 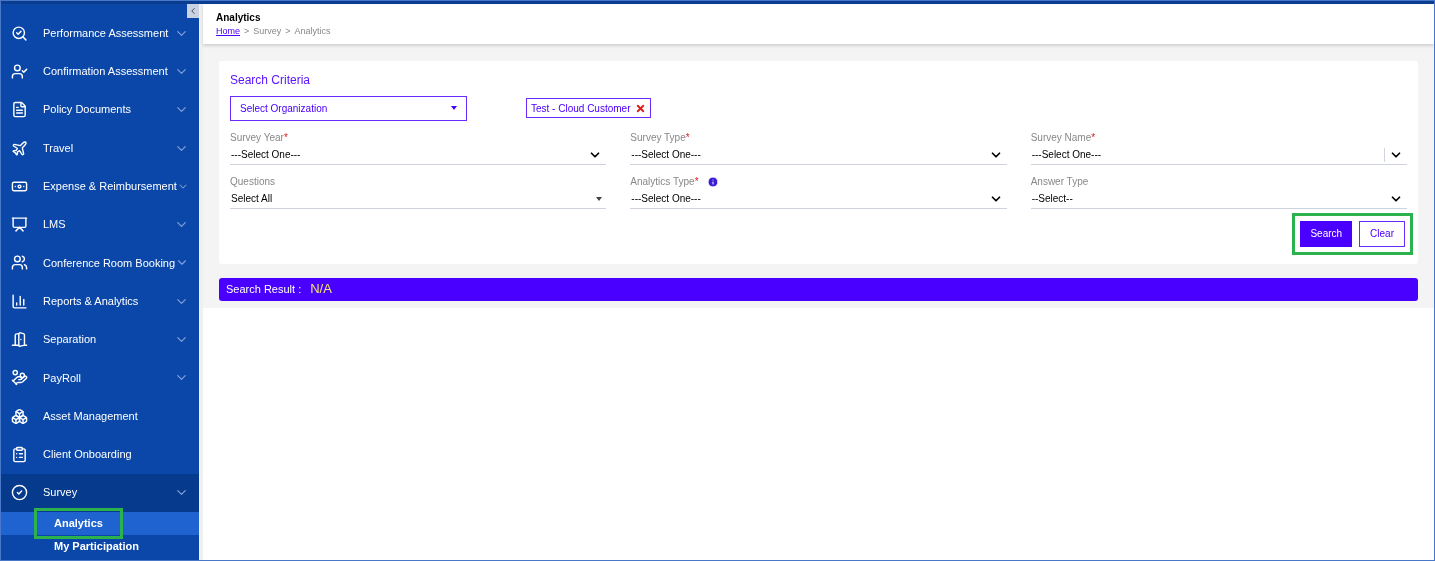 I want to click on organization-tag: Test - Cloud Customer, so click(x=589, y=108).